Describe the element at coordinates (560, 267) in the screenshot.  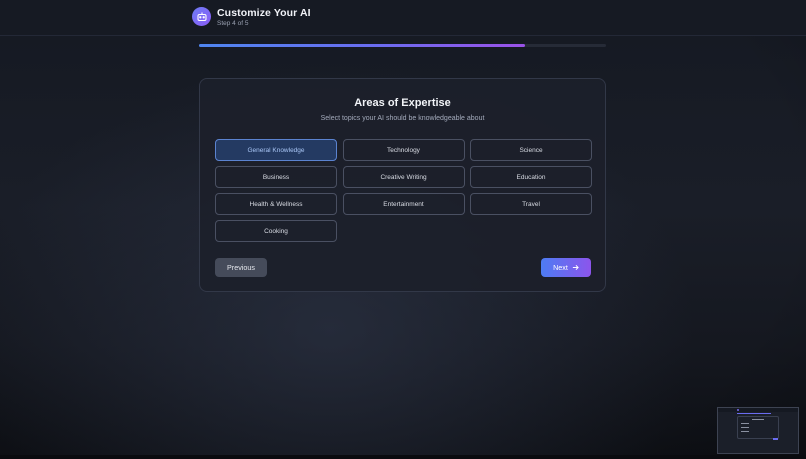
I see `next-button-label: Next` at that location.